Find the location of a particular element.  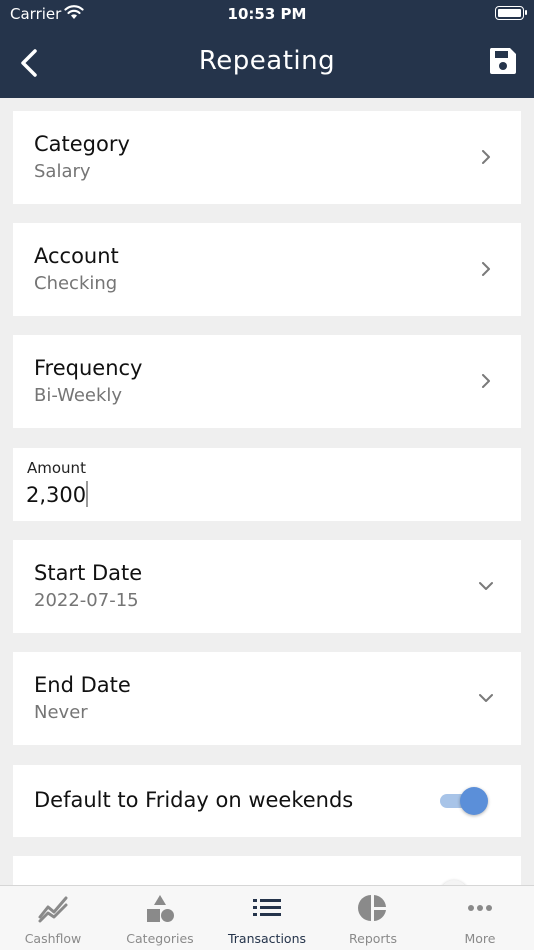

tab-cashflow: Cashflow is located at coordinates (53, 918).